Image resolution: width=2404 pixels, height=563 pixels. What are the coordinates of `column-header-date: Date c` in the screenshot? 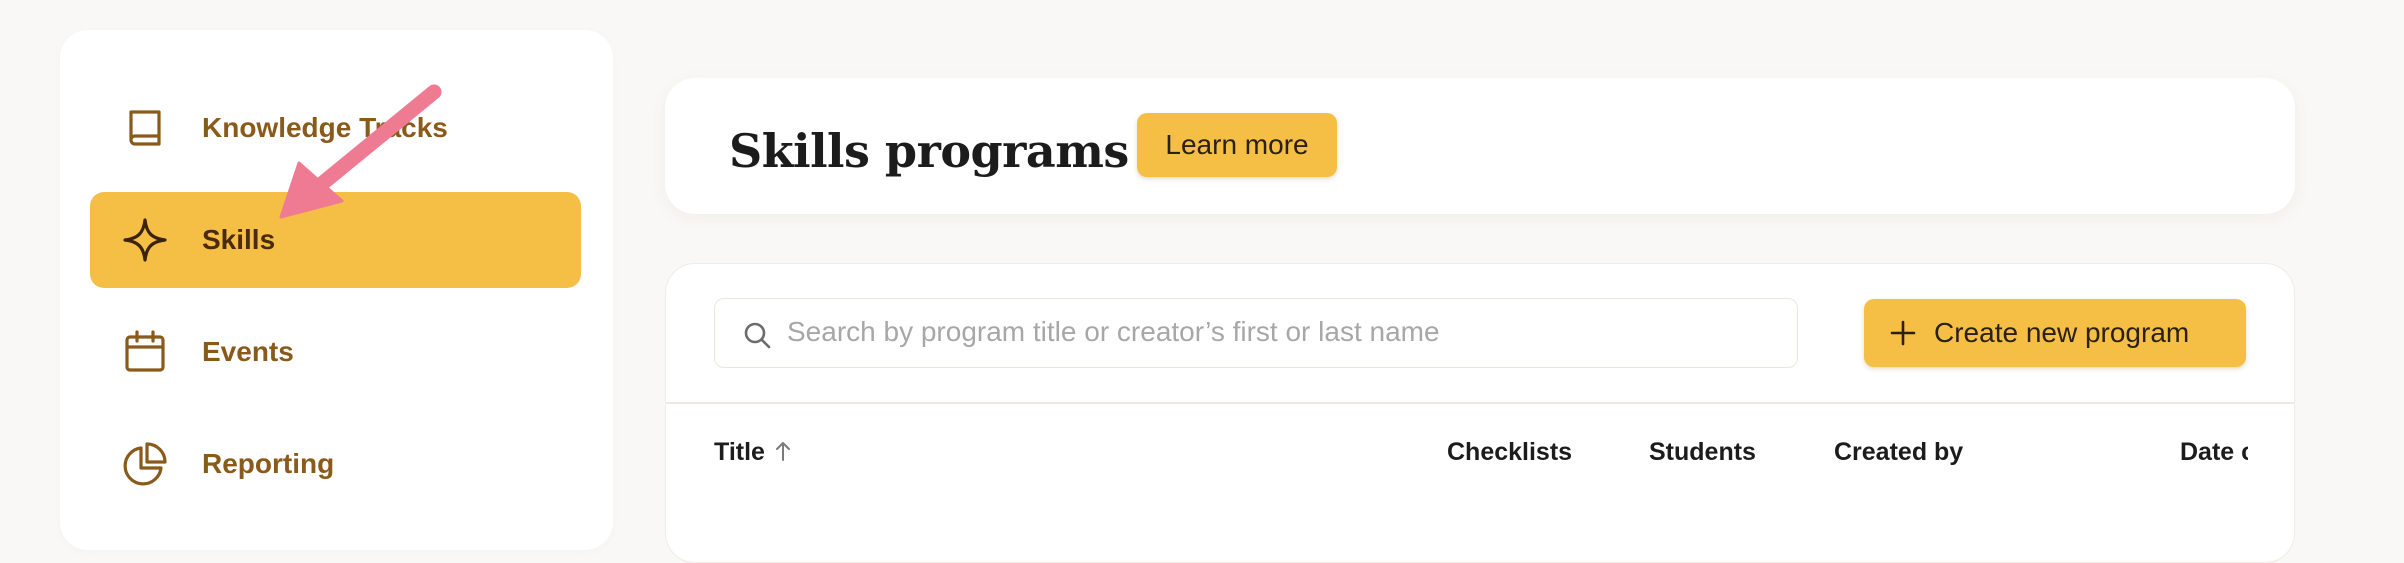 It's located at (2214, 452).